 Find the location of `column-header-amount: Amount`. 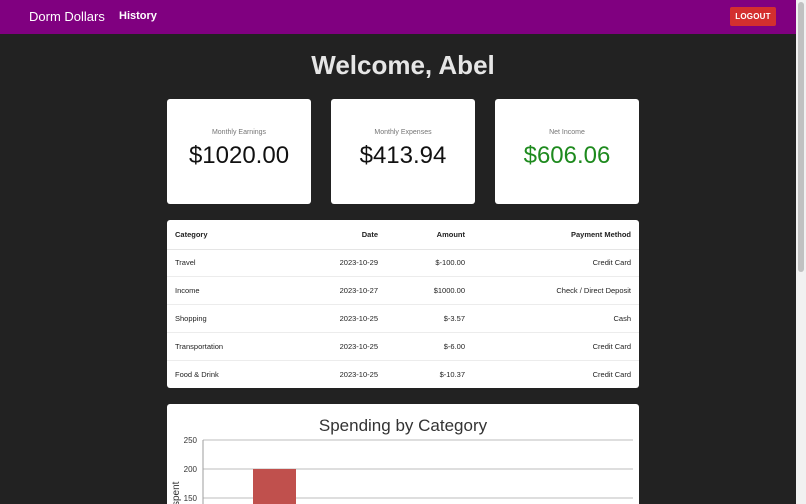

column-header-amount: Amount is located at coordinates (421, 235).